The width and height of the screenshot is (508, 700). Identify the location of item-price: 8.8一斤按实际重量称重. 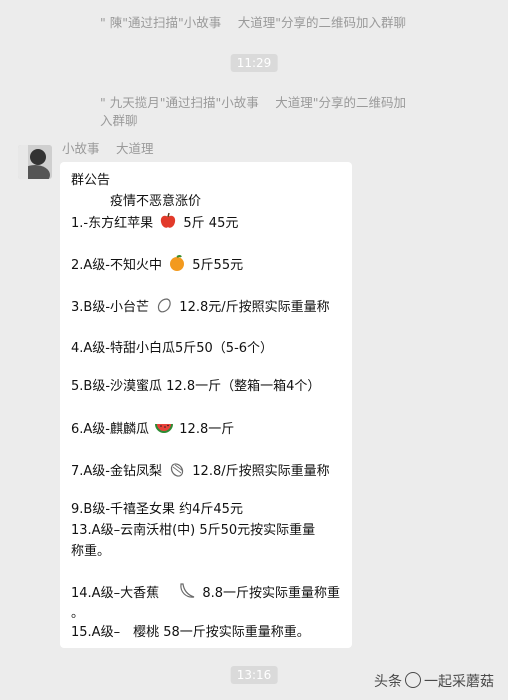
(271, 593).